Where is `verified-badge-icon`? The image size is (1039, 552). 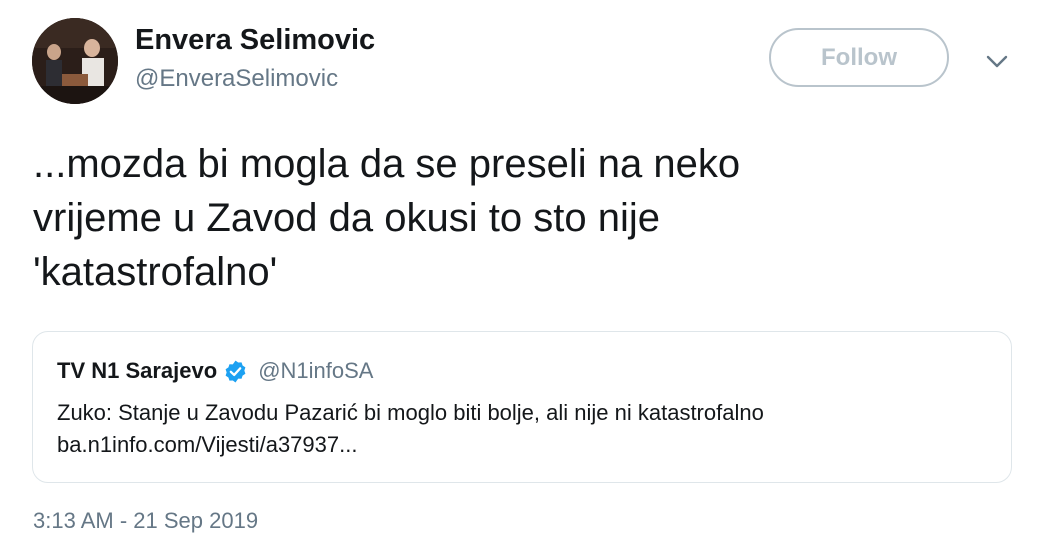
verified-badge-icon is located at coordinates (235, 371).